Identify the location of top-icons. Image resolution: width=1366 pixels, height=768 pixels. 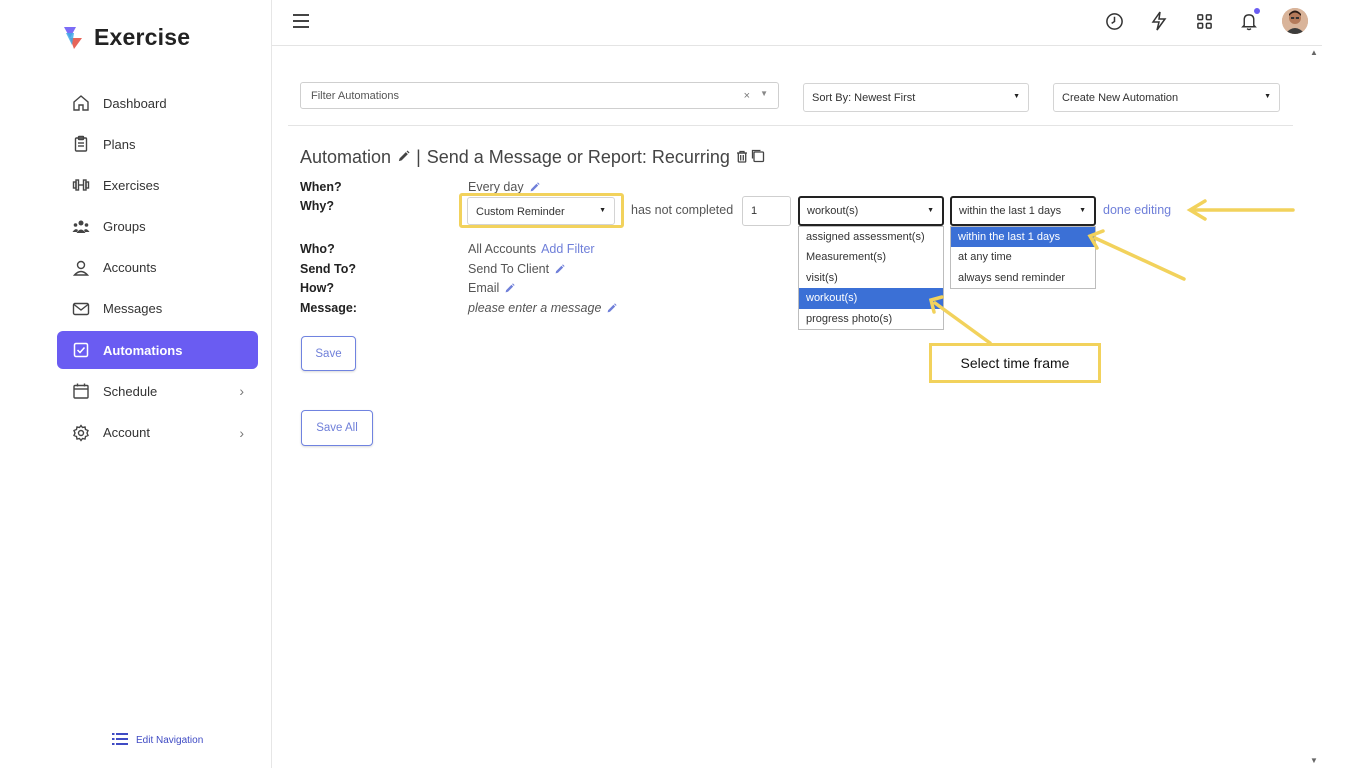
(1205, 21).